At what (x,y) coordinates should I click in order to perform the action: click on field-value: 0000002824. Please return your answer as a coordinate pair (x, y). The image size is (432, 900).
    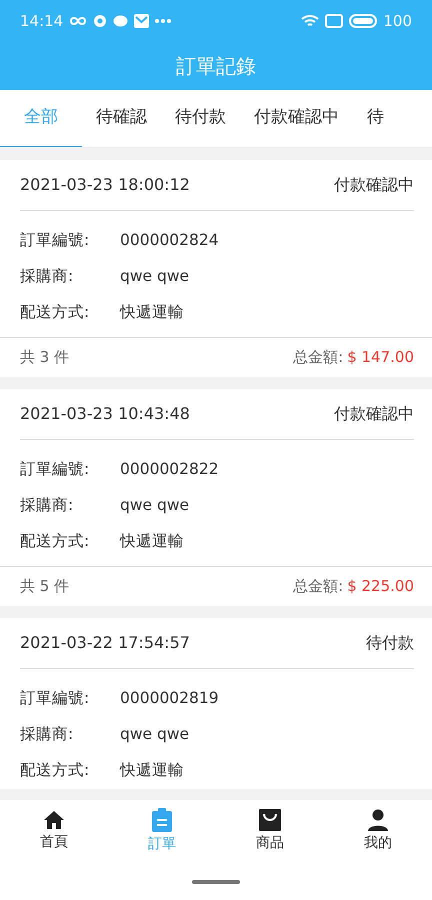
    Looking at the image, I should click on (169, 241).